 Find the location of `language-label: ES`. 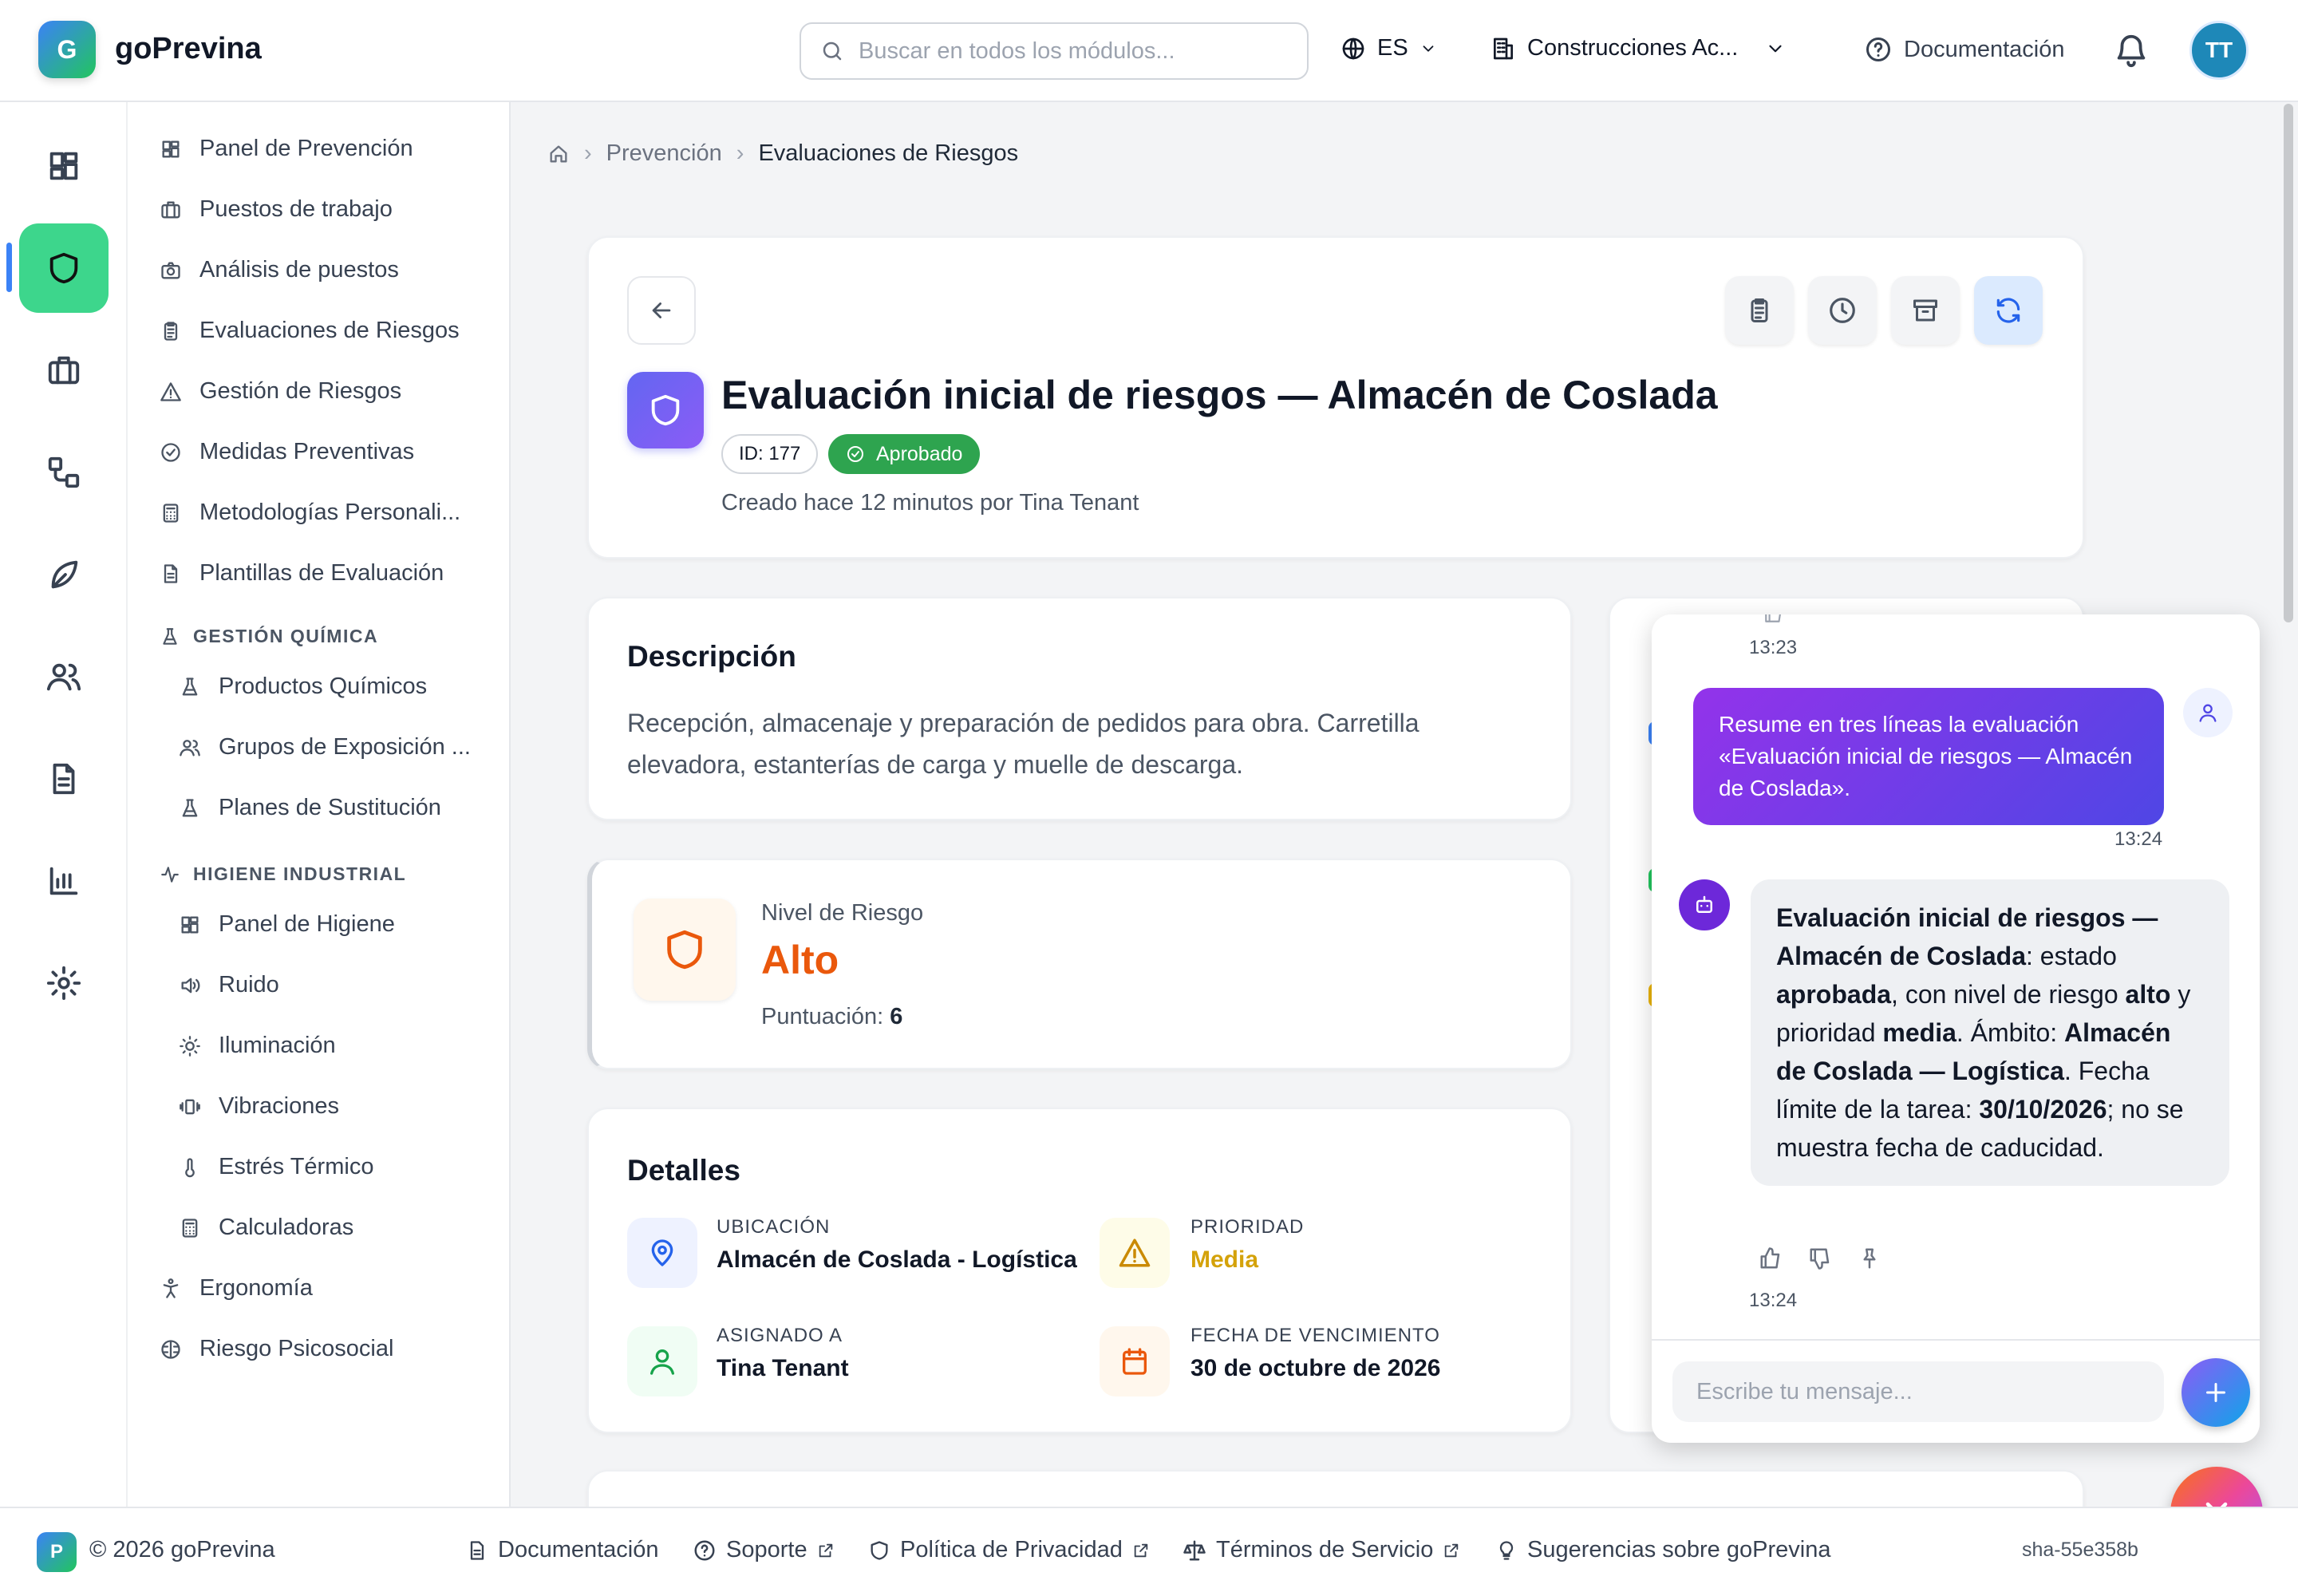

language-label: ES is located at coordinates (1392, 48).